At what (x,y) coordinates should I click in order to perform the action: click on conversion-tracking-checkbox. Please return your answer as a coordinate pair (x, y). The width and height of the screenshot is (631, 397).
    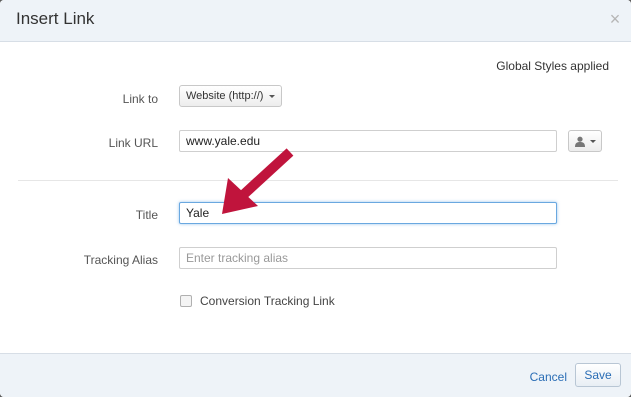
    Looking at the image, I should click on (186, 301).